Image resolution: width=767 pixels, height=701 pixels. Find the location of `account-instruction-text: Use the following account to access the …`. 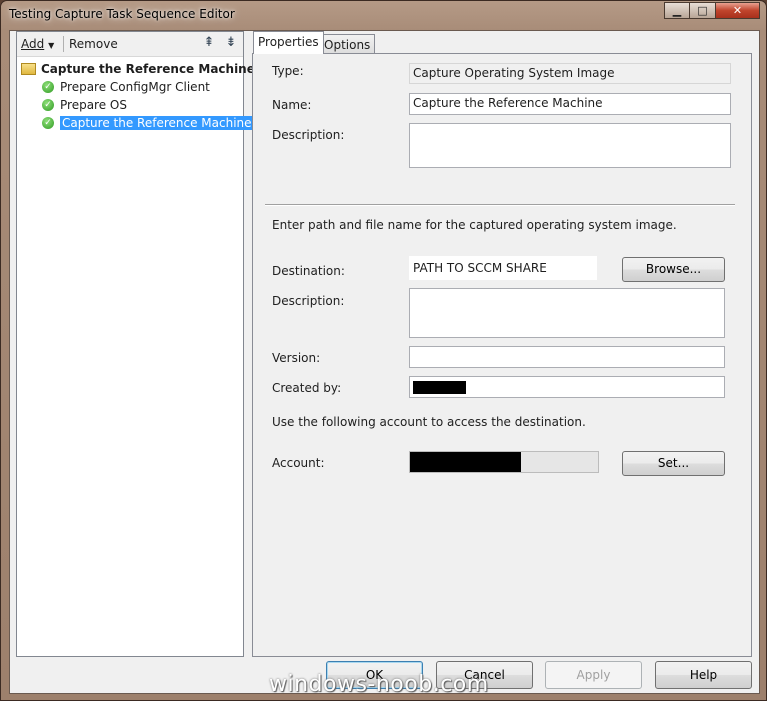

account-instruction-text: Use the following account to access the … is located at coordinates (429, 422).